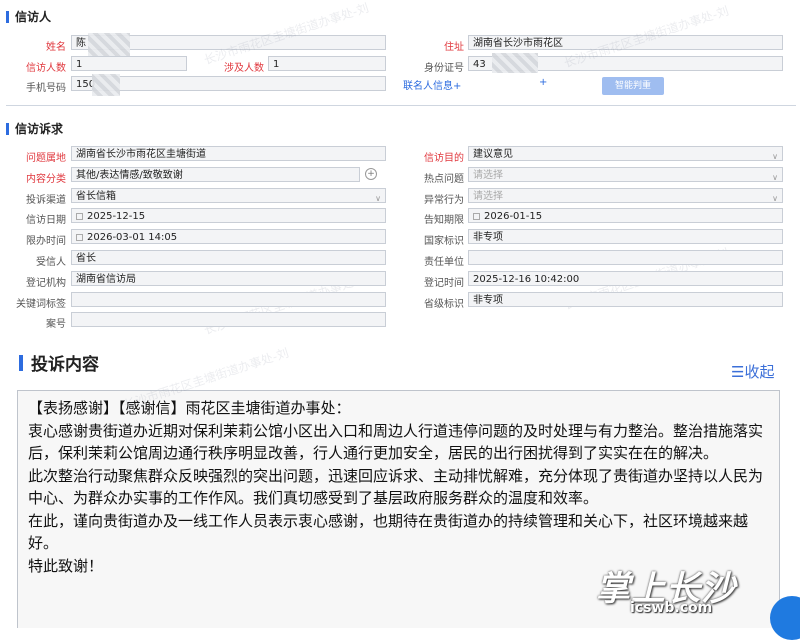 The width and height of the screenshot is (800, 640). I want to click on chat-icon, so click(785, 618).